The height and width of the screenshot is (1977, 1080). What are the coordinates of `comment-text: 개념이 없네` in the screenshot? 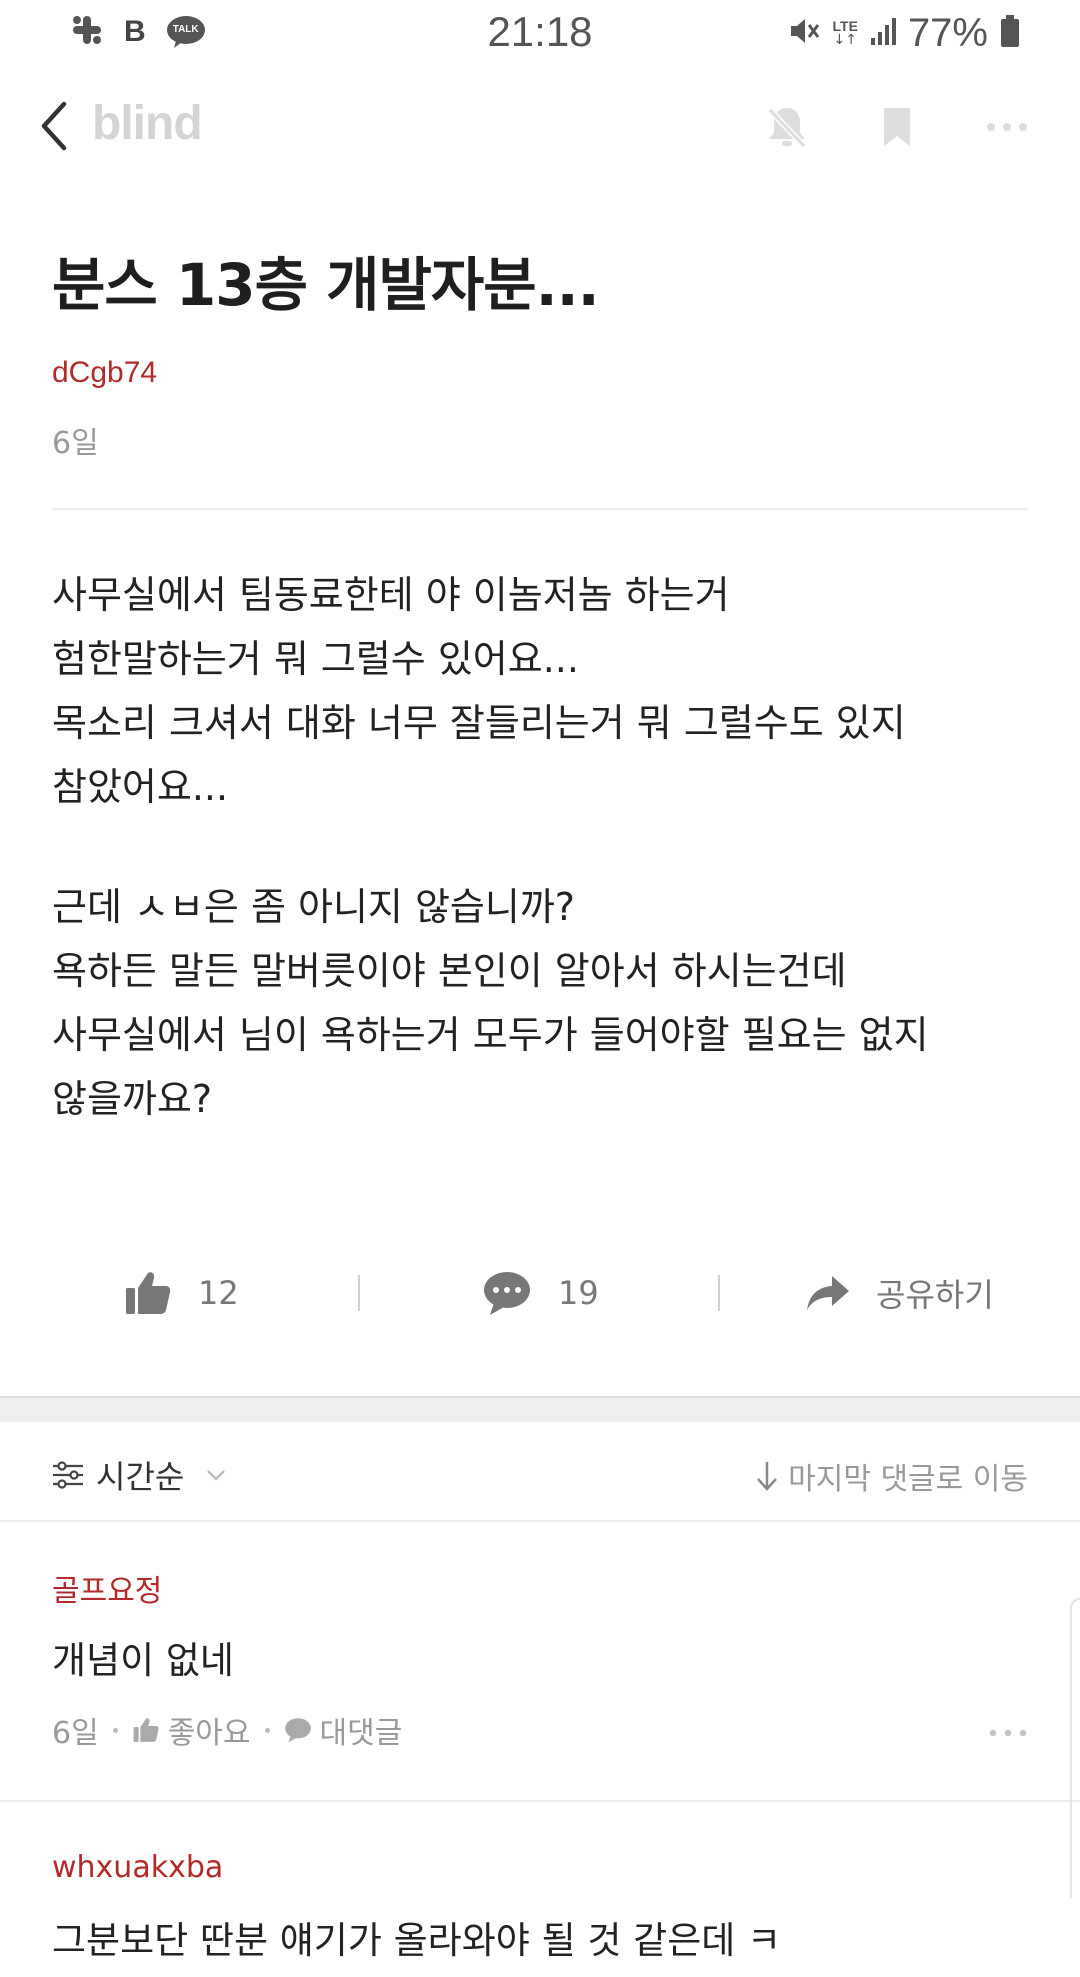 It's located at (143, 1660).